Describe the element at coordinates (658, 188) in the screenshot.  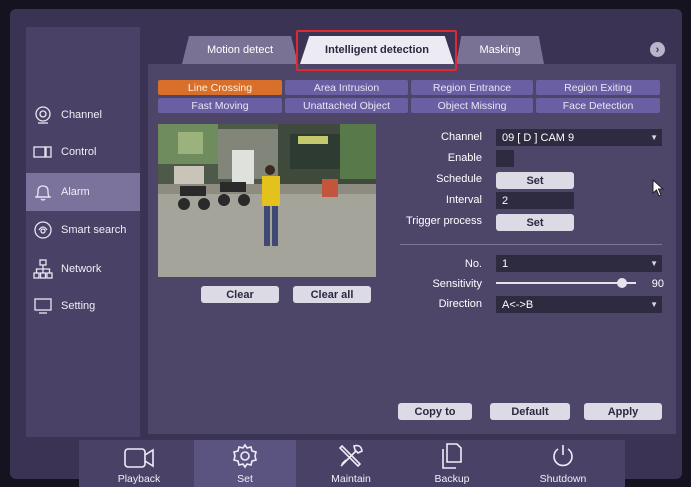
I see `mouse-cursor-icon` at that location.